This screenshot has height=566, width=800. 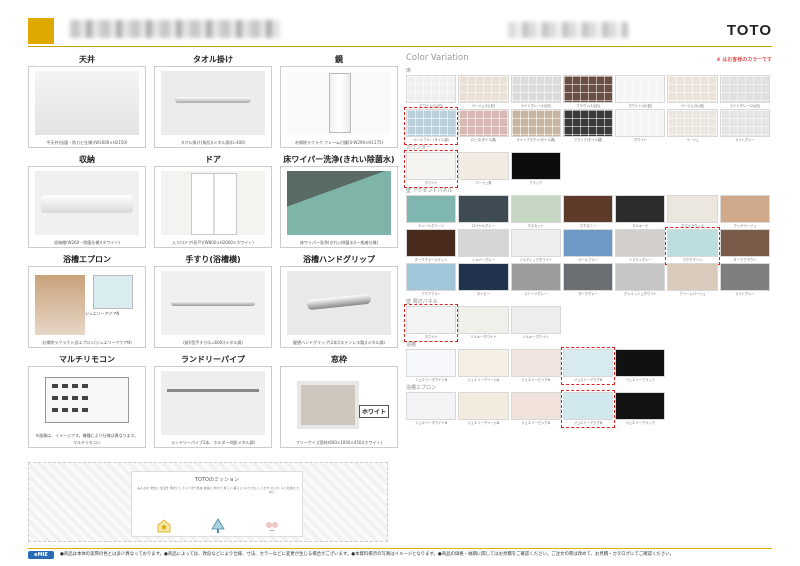 What do you see at coordinates (589, 58) in the screenshot?
I see `color-variation-header: Color Variation ※ はお客様のカラーです` at bounding box center [589, 58].